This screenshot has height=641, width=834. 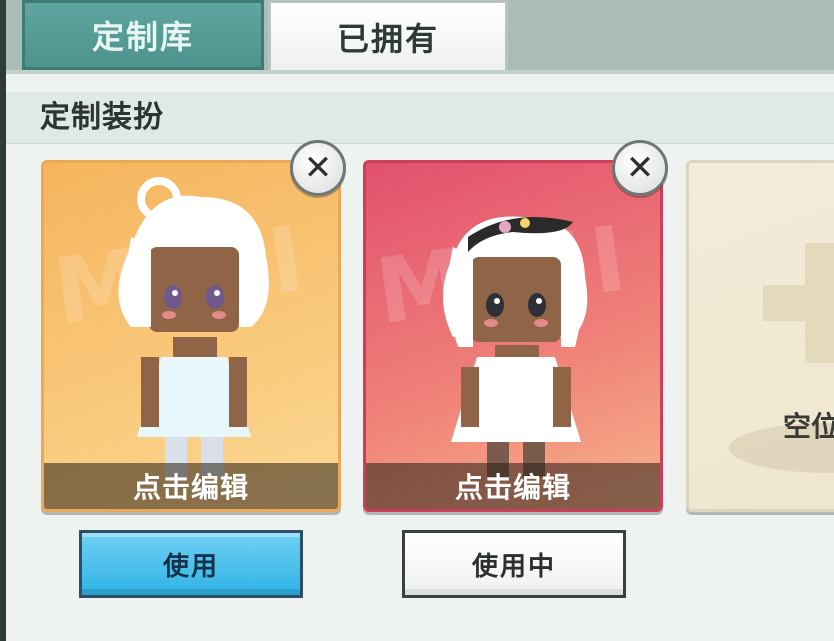 I want to click on tab-custom-library: 定制库, so click(x=143, y=35).